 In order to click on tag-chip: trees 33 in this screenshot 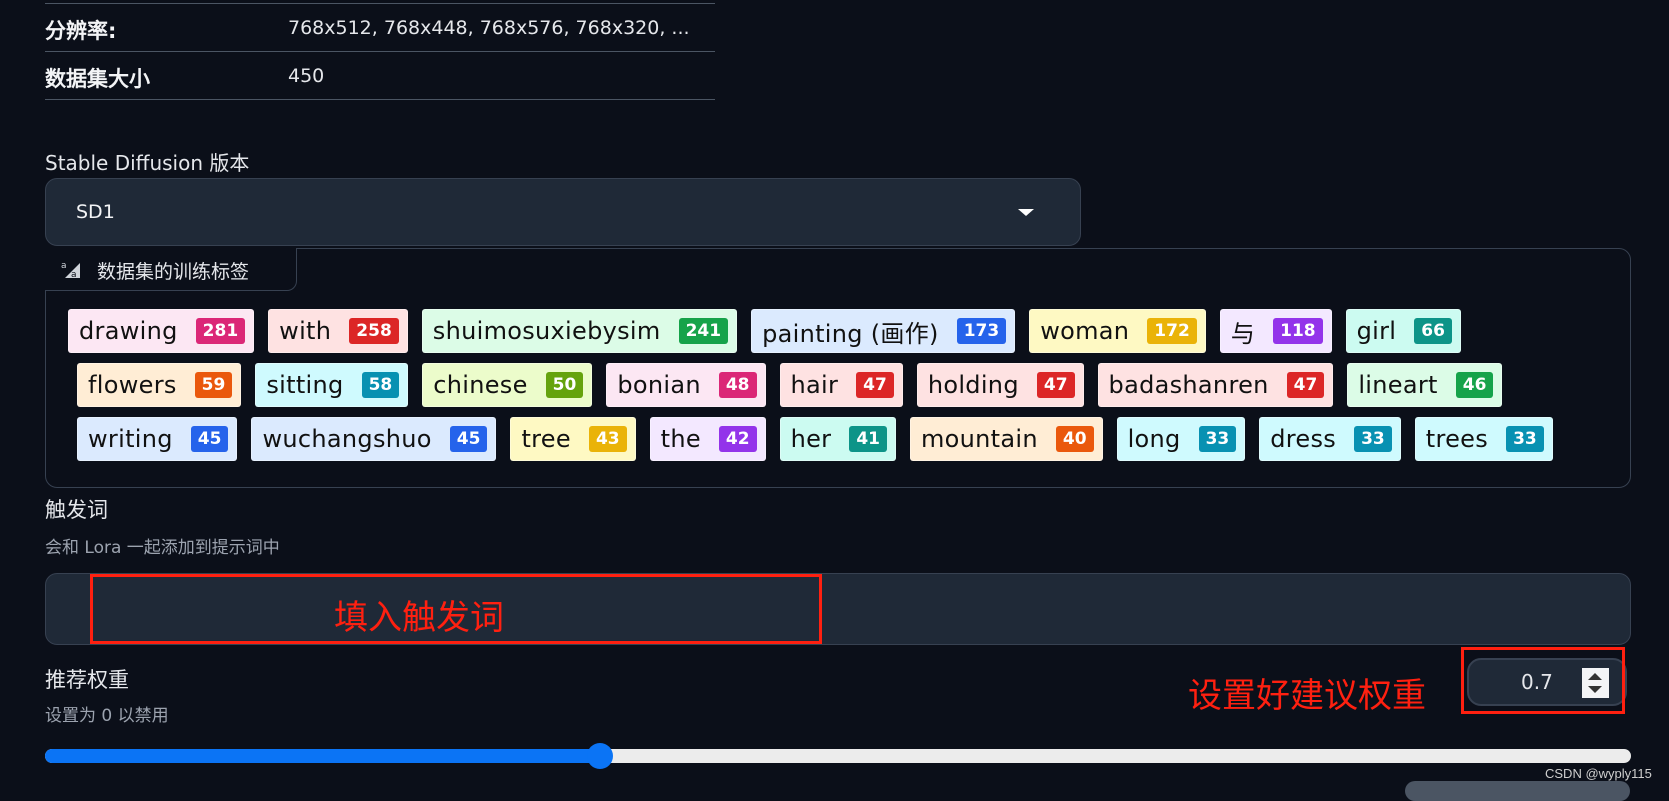, I will do `click(1483, 439)`.